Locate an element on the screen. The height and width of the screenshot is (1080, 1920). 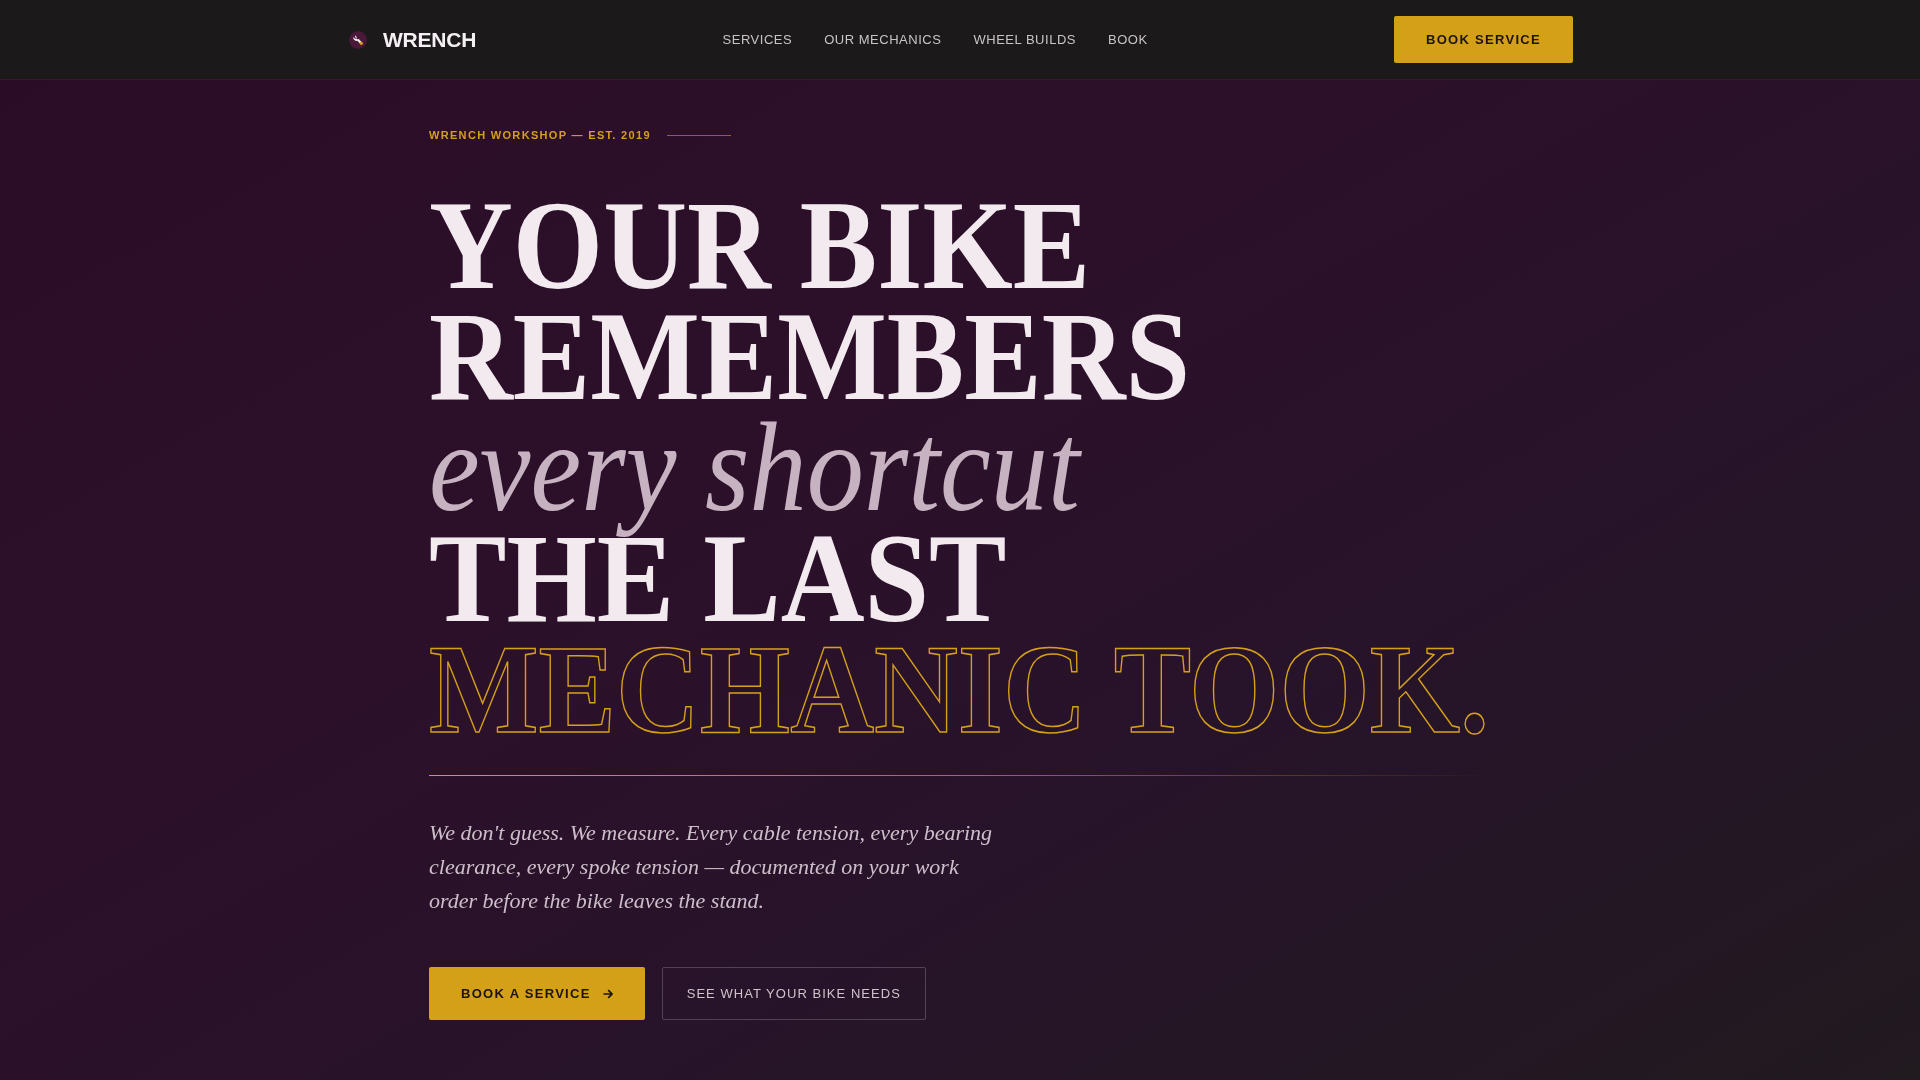
nav-link: WHEEL BUILDS is located at coordinates (1024, 39).